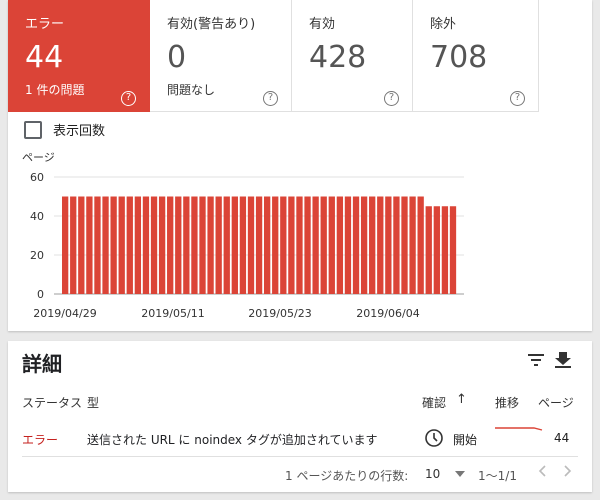  I want to click on trend-sparkline, so click(519, 429).